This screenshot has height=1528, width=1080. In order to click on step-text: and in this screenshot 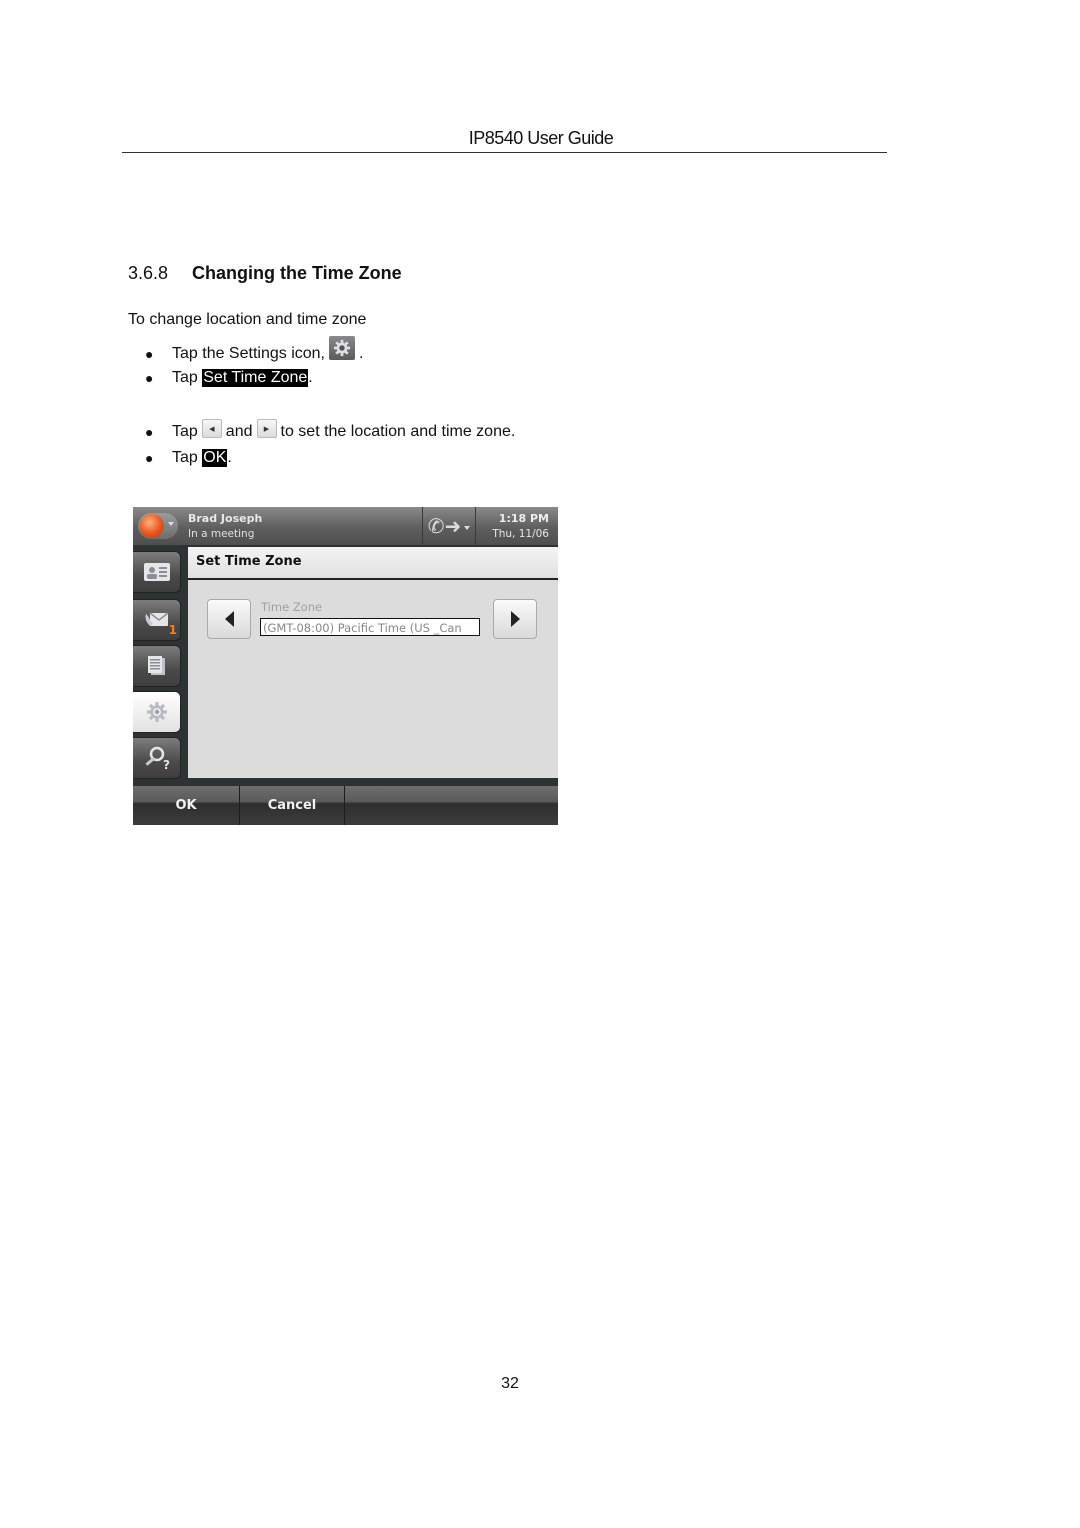, I will do `click(239, 431)`.